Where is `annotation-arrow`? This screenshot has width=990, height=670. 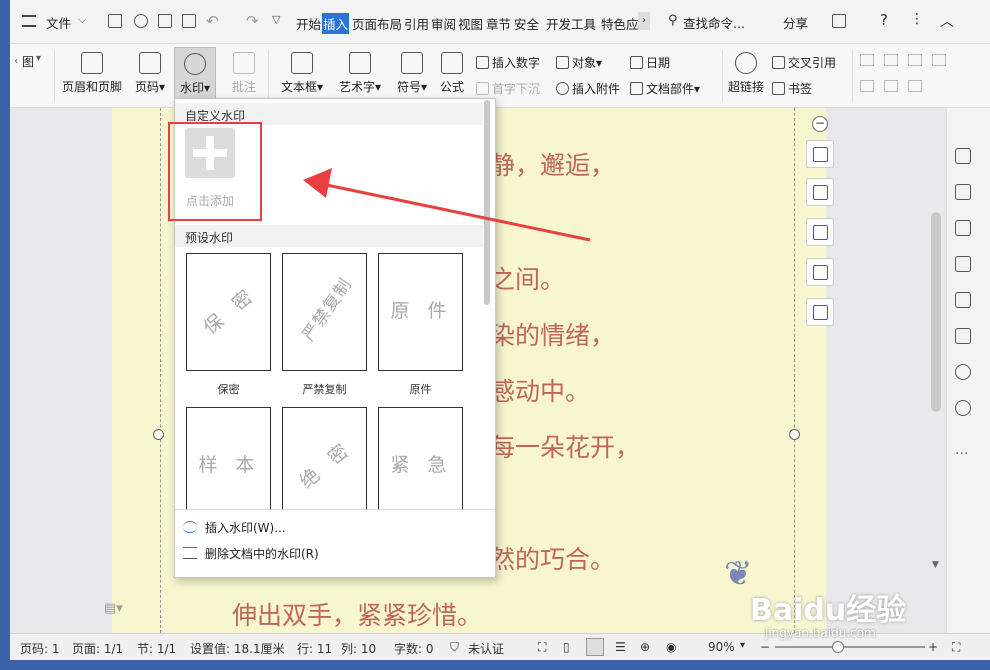 annotation-arrow is located at coordinates (447, 205).